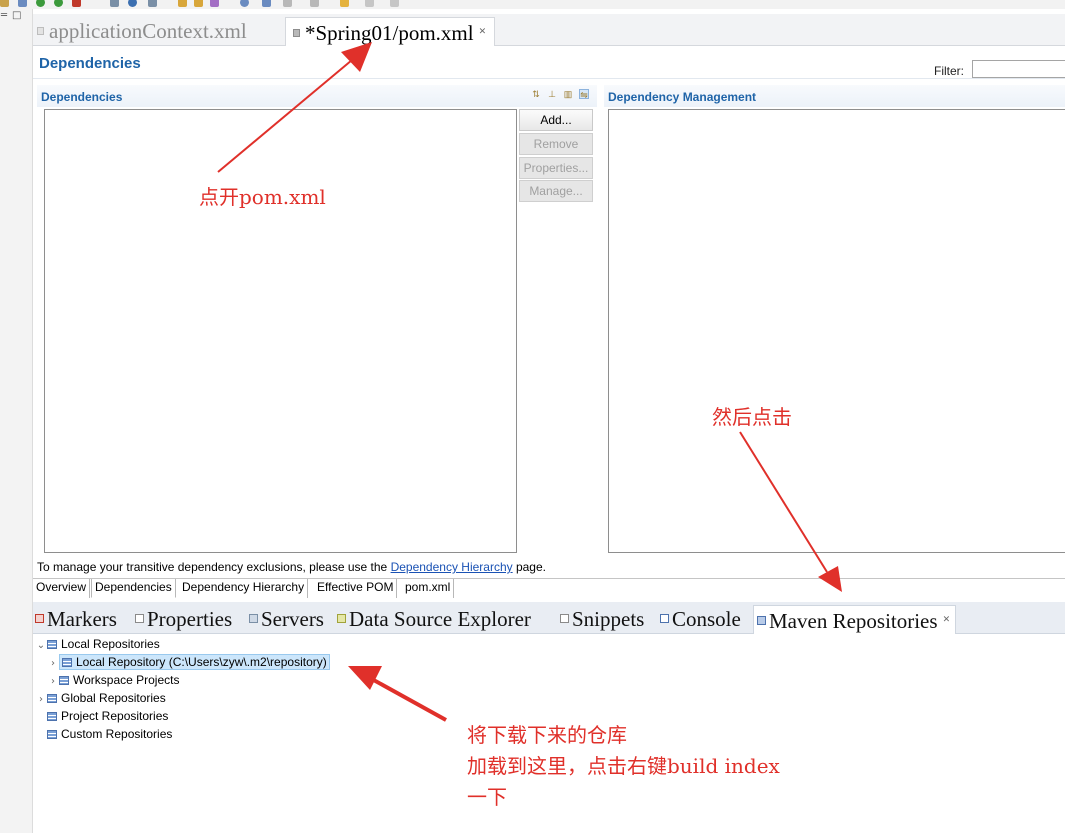  What do you see at coordinates (682, 97) in the screenshot?
I see `dependency-management-section-title: Dependency Management` at bounding box center [682, 97].